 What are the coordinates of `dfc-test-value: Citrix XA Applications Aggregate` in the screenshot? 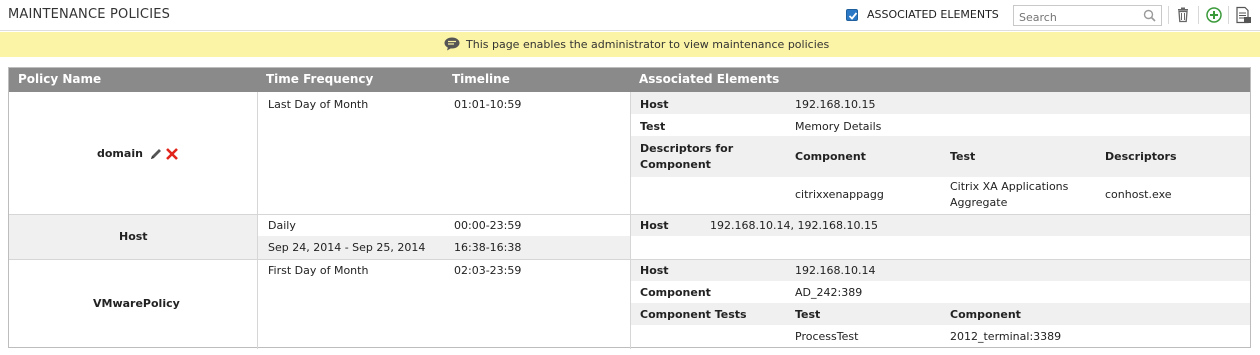 It's located at (1009, 194).